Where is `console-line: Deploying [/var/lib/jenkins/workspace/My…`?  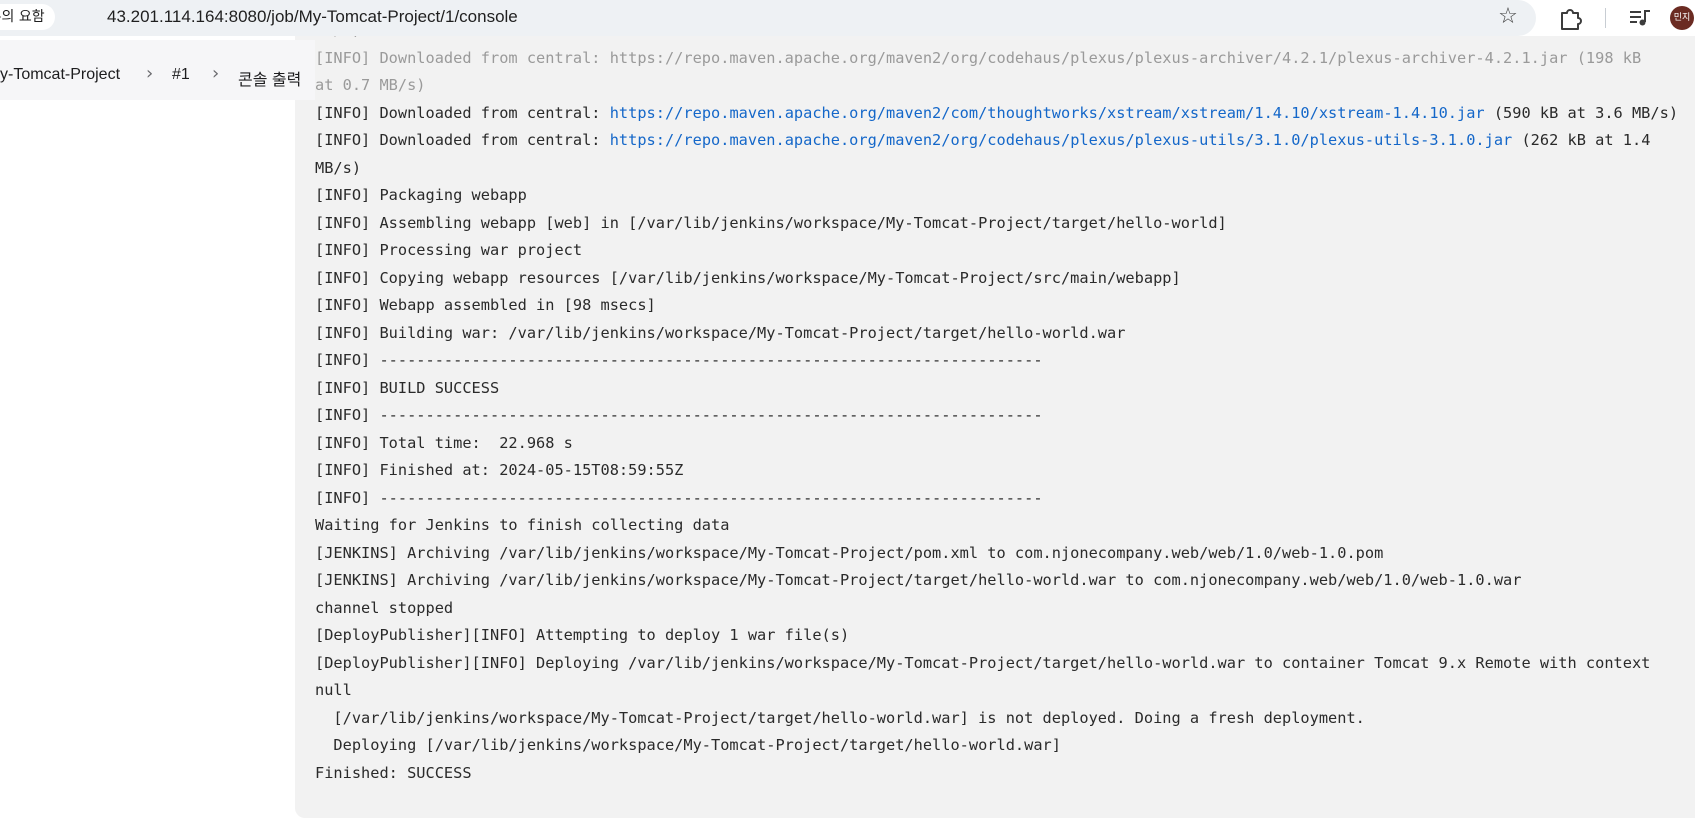
console-line: Deploying [/var/lib/jenkins/workspace/My… is located at coordinates (688, 745).